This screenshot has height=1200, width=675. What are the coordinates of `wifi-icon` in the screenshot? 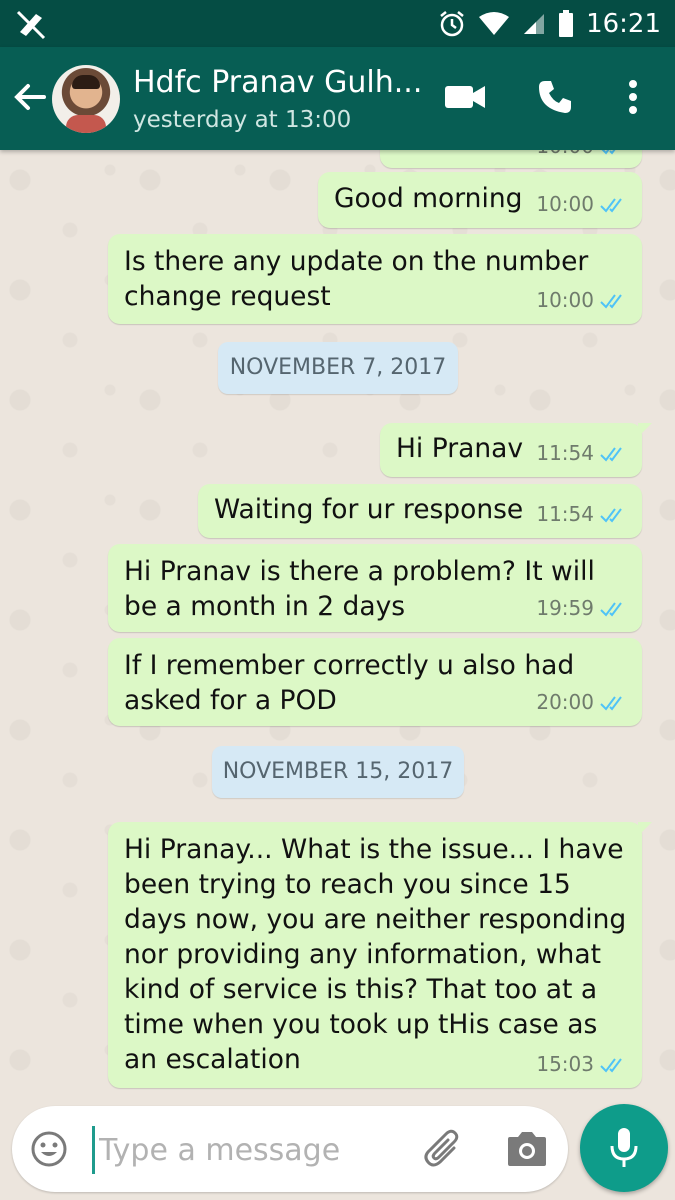 It's located at (494, 23).